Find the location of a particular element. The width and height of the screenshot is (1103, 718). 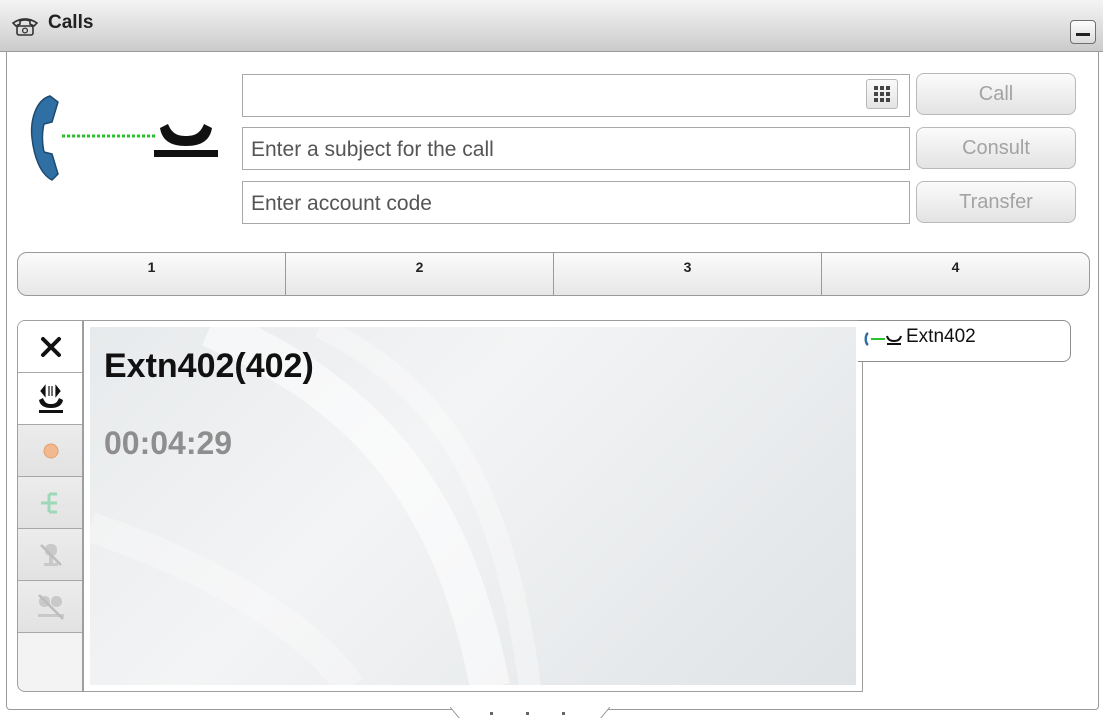

mute-button is located at coordinates (50, 555).